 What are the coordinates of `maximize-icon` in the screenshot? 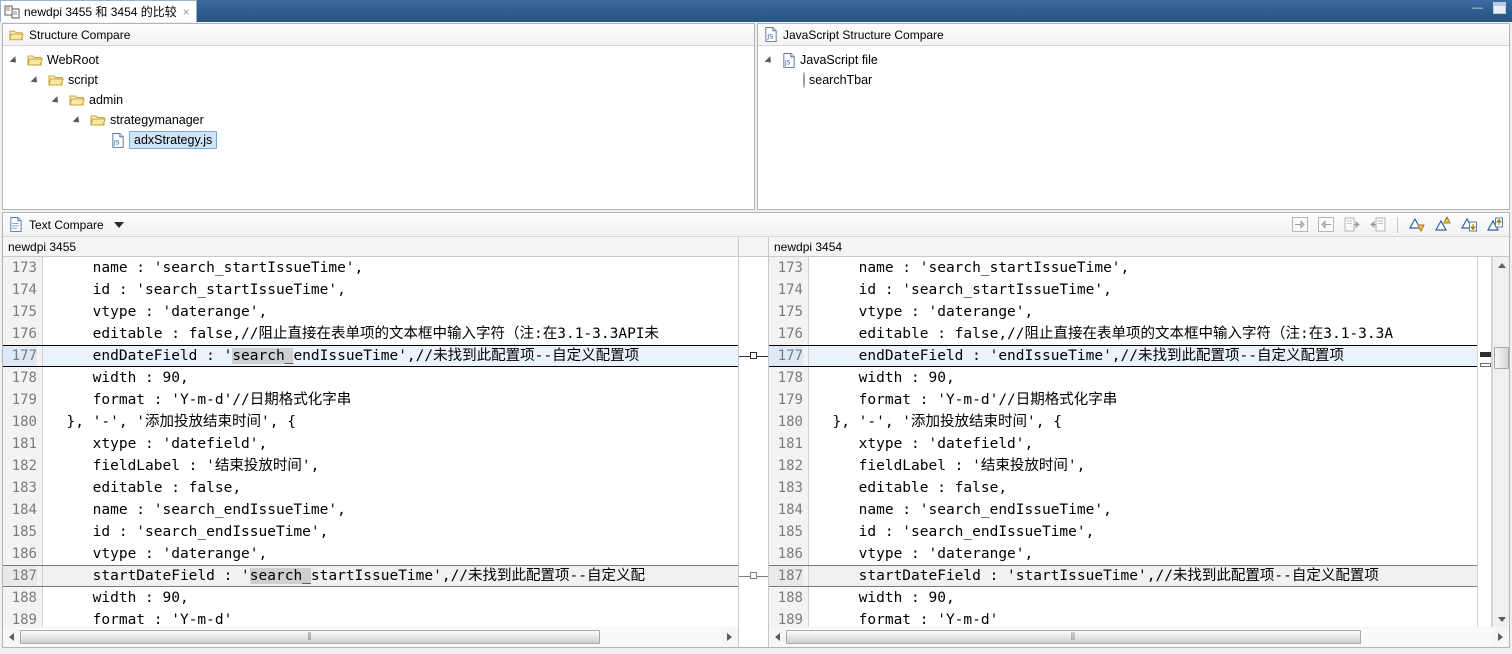 It's located at (1499, 8).